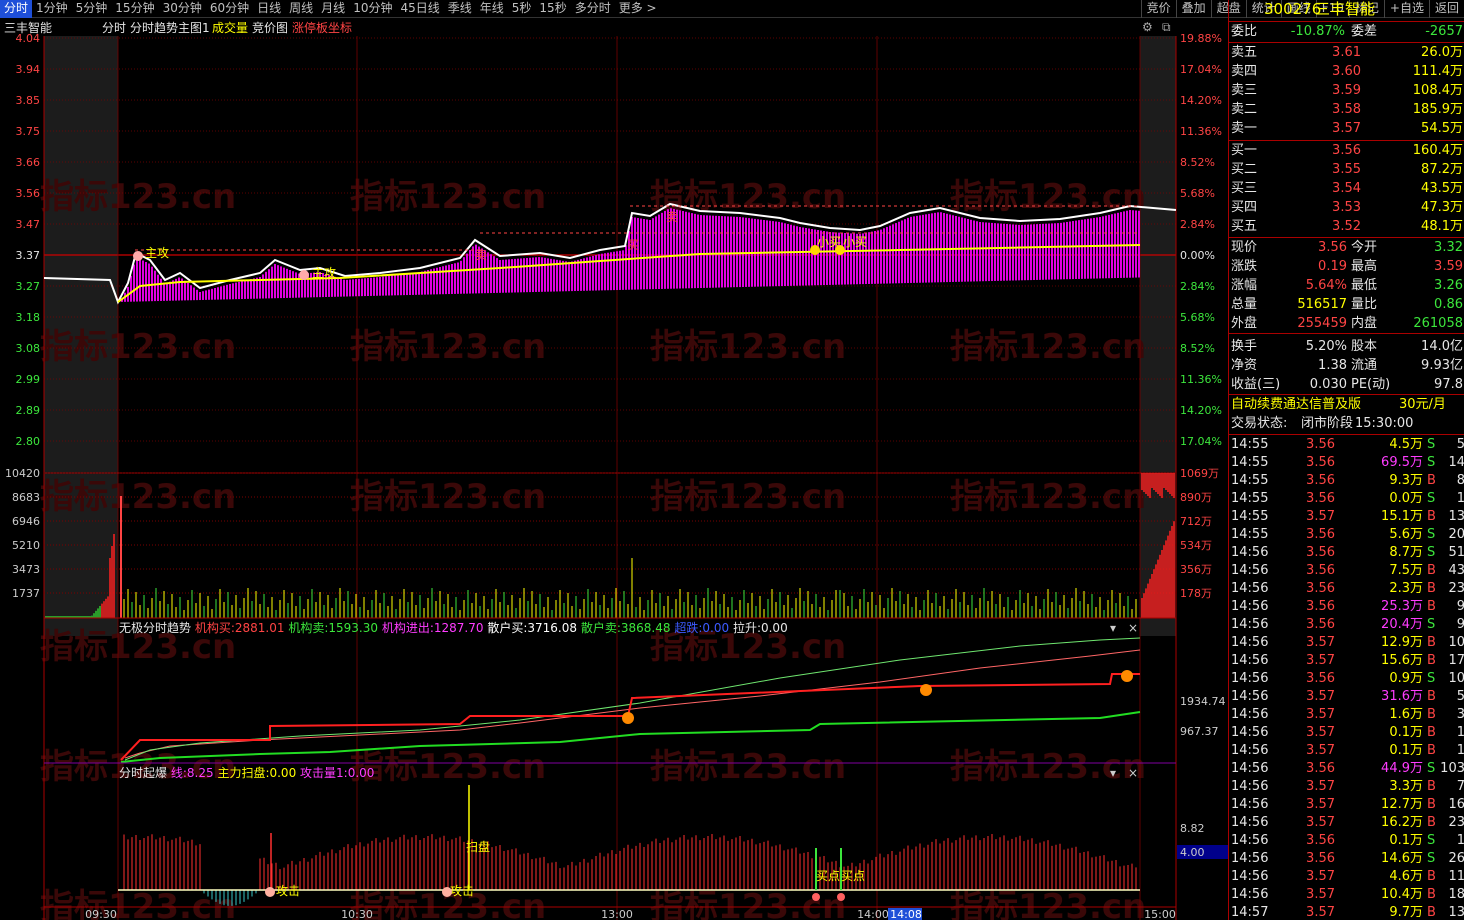 The image size is (1464, 920). Describe the element at coordinates (1346, 841) in the screenshot. I see `trade-row: 14:56 3.56 0.1万 S 1` at that location.